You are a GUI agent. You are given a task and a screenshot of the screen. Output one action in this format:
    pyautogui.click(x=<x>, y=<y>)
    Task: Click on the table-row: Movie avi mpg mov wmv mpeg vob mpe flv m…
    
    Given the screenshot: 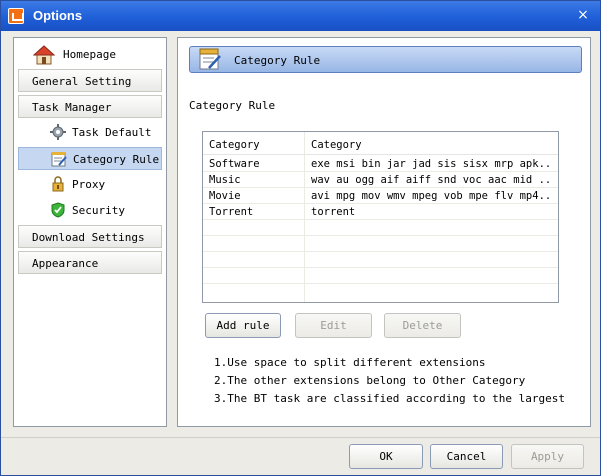 What is the action you would take?
    pyautogui.click(x=380, y=196)
    